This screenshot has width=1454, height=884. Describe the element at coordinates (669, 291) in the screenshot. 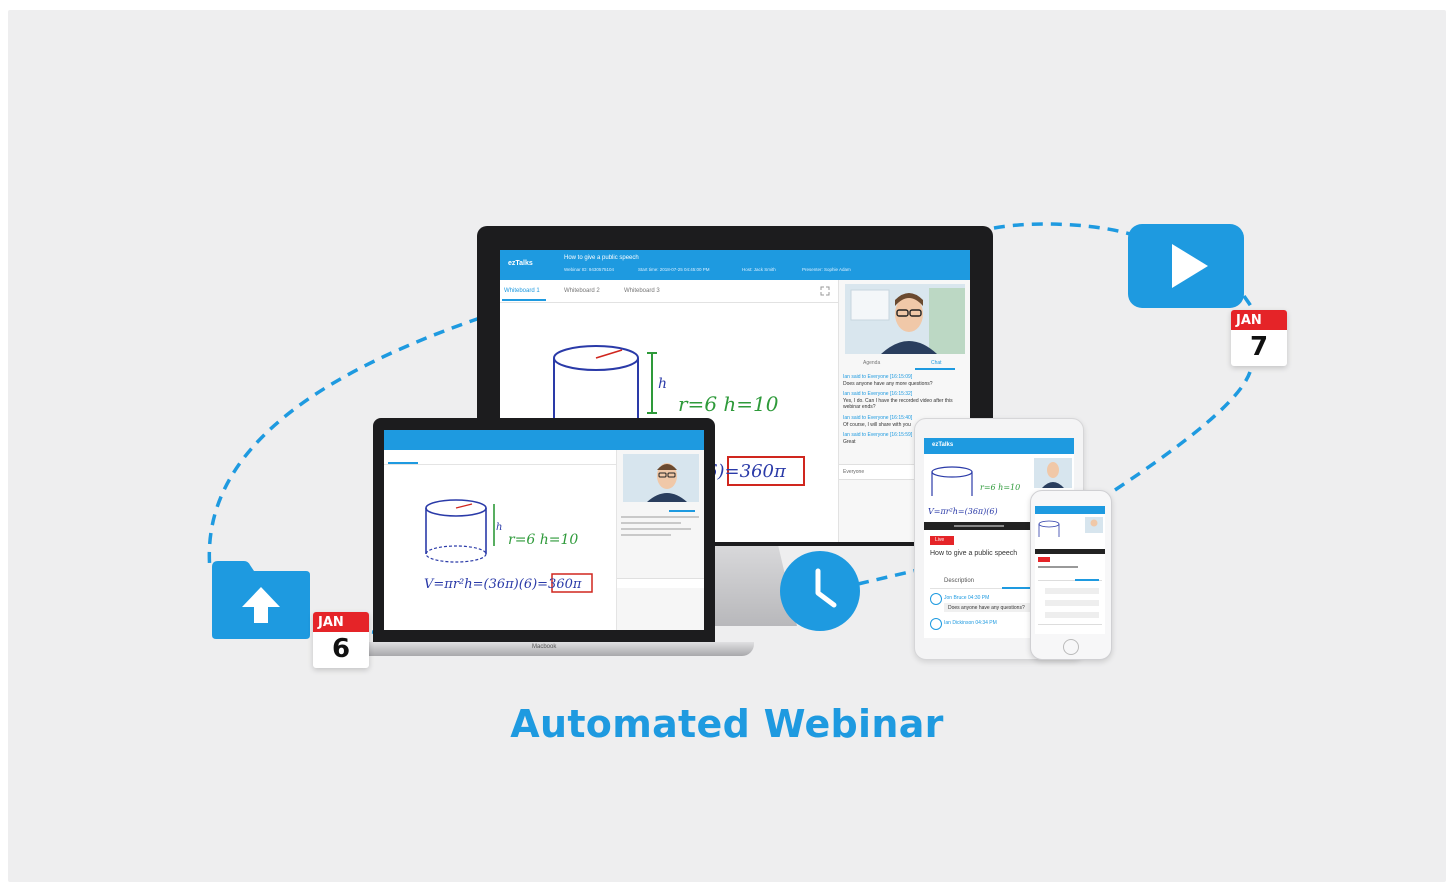

I see `whiteboard-tabs: Whiteboard 1 Whiteboard 2 Whiteboard 3` at that location.